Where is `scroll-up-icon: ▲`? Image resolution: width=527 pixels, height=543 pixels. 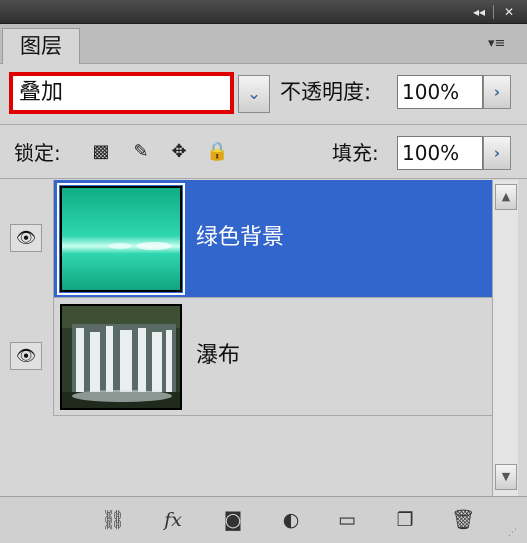 scroll-up-icon: ▲ is located at coordinates (506, 197).